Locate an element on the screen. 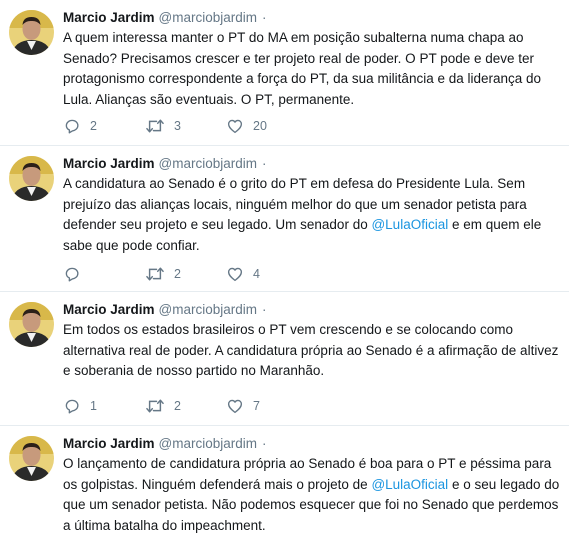  reply-button is located at coordinates (76, 274).